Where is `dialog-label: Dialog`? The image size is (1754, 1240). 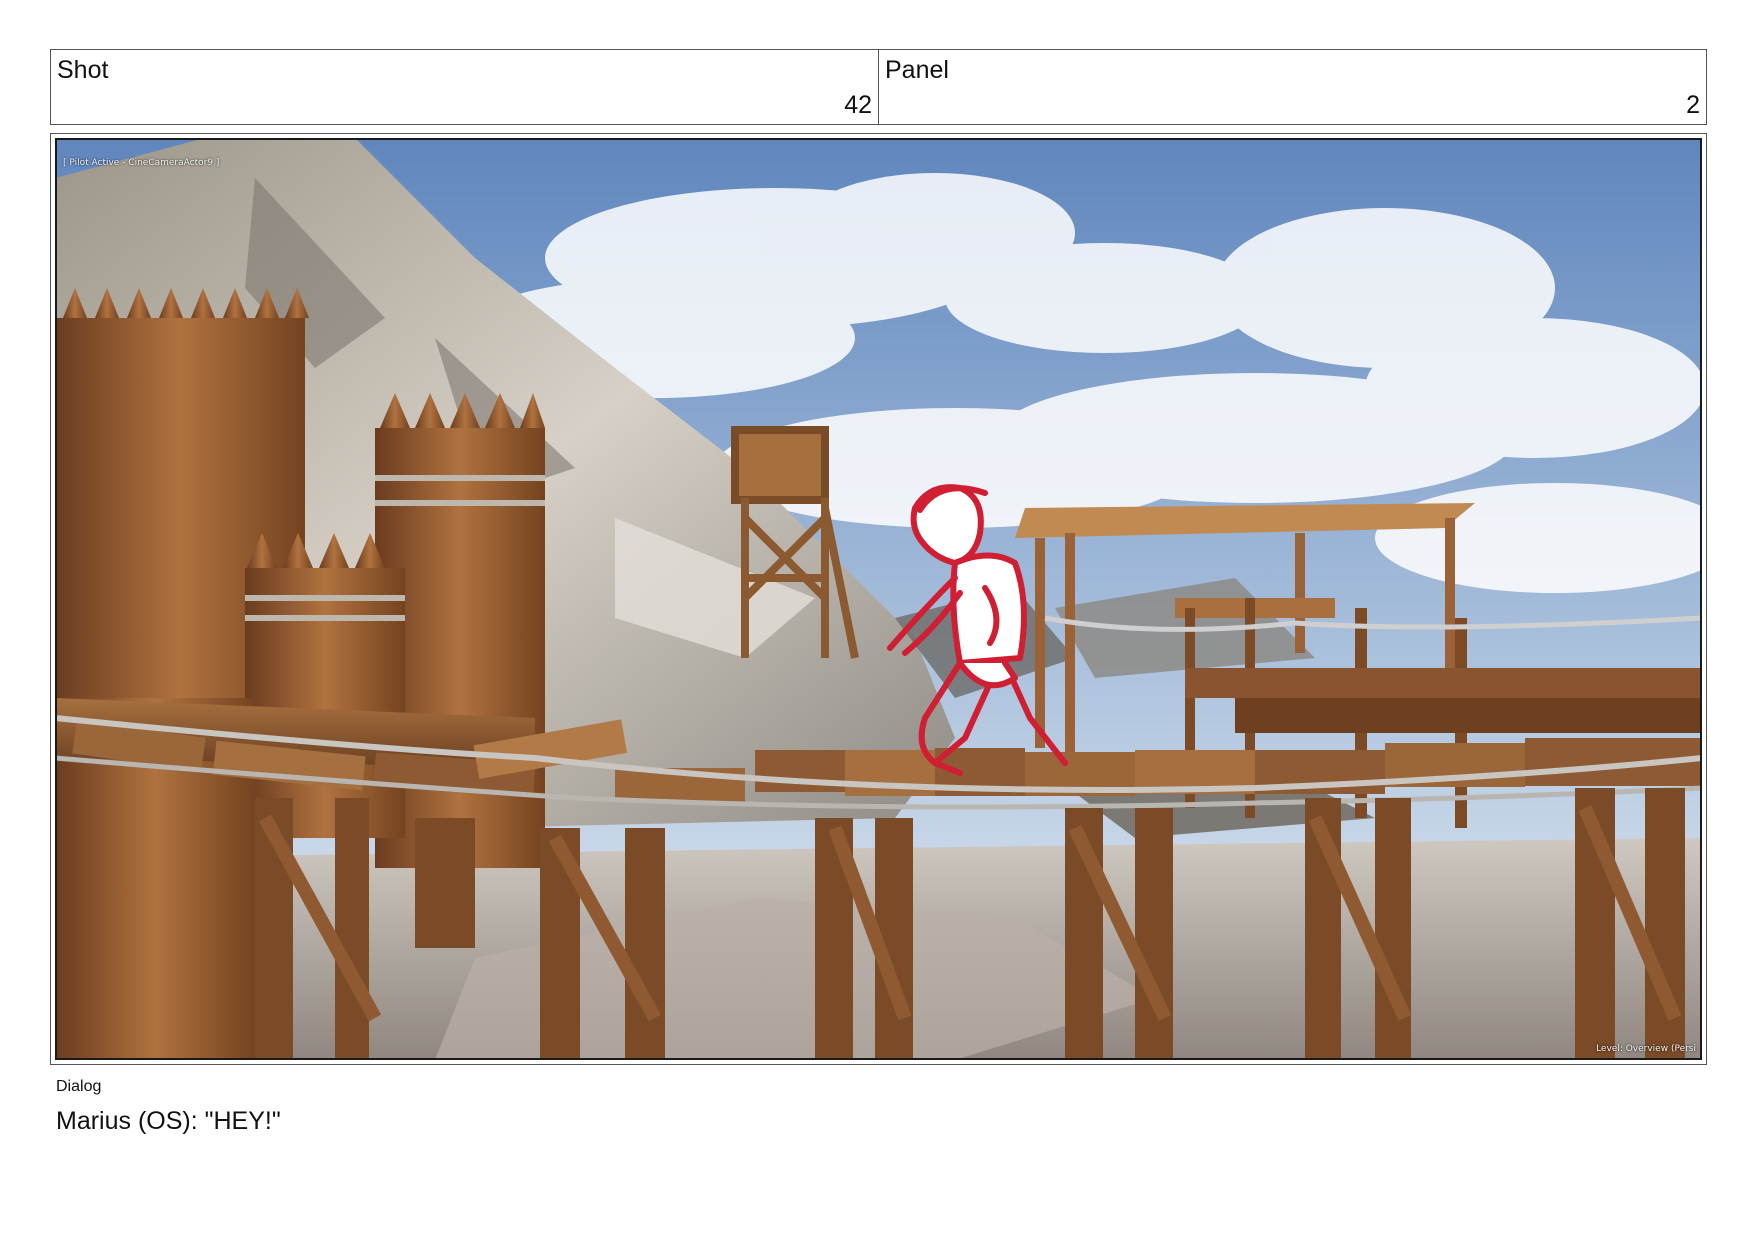 dialog-label: Dialog is located at coordinates (79, 1086).